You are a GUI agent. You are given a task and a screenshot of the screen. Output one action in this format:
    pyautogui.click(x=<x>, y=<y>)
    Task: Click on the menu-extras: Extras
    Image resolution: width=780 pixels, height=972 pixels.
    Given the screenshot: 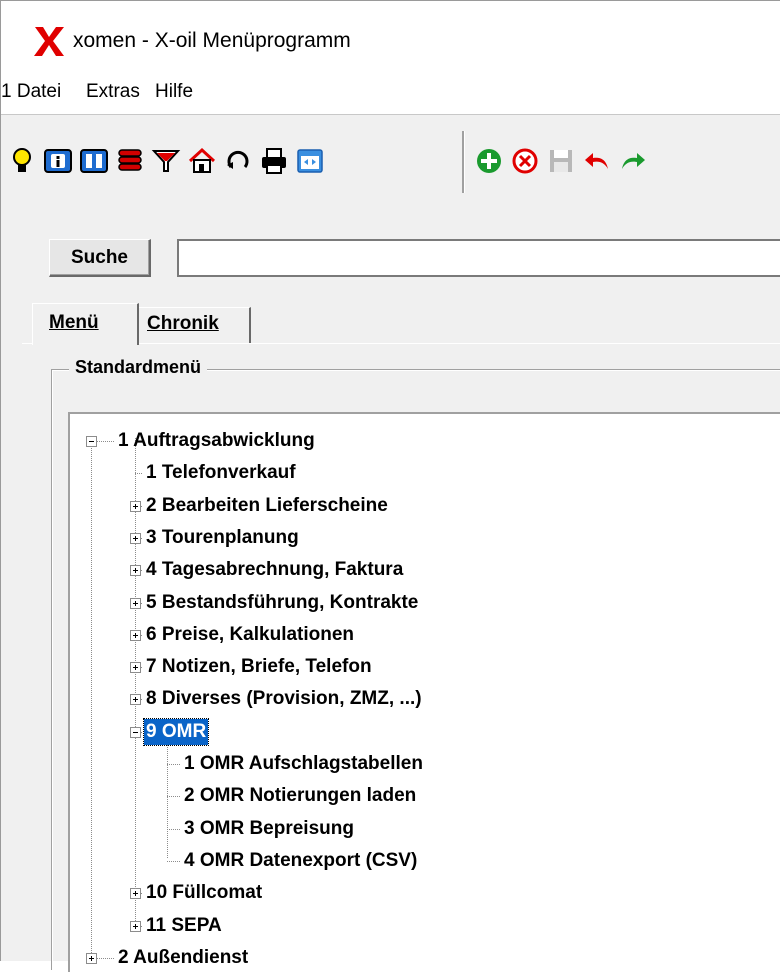 What is the action you would take?
    pyautogui.click(x=113, y=92)
    